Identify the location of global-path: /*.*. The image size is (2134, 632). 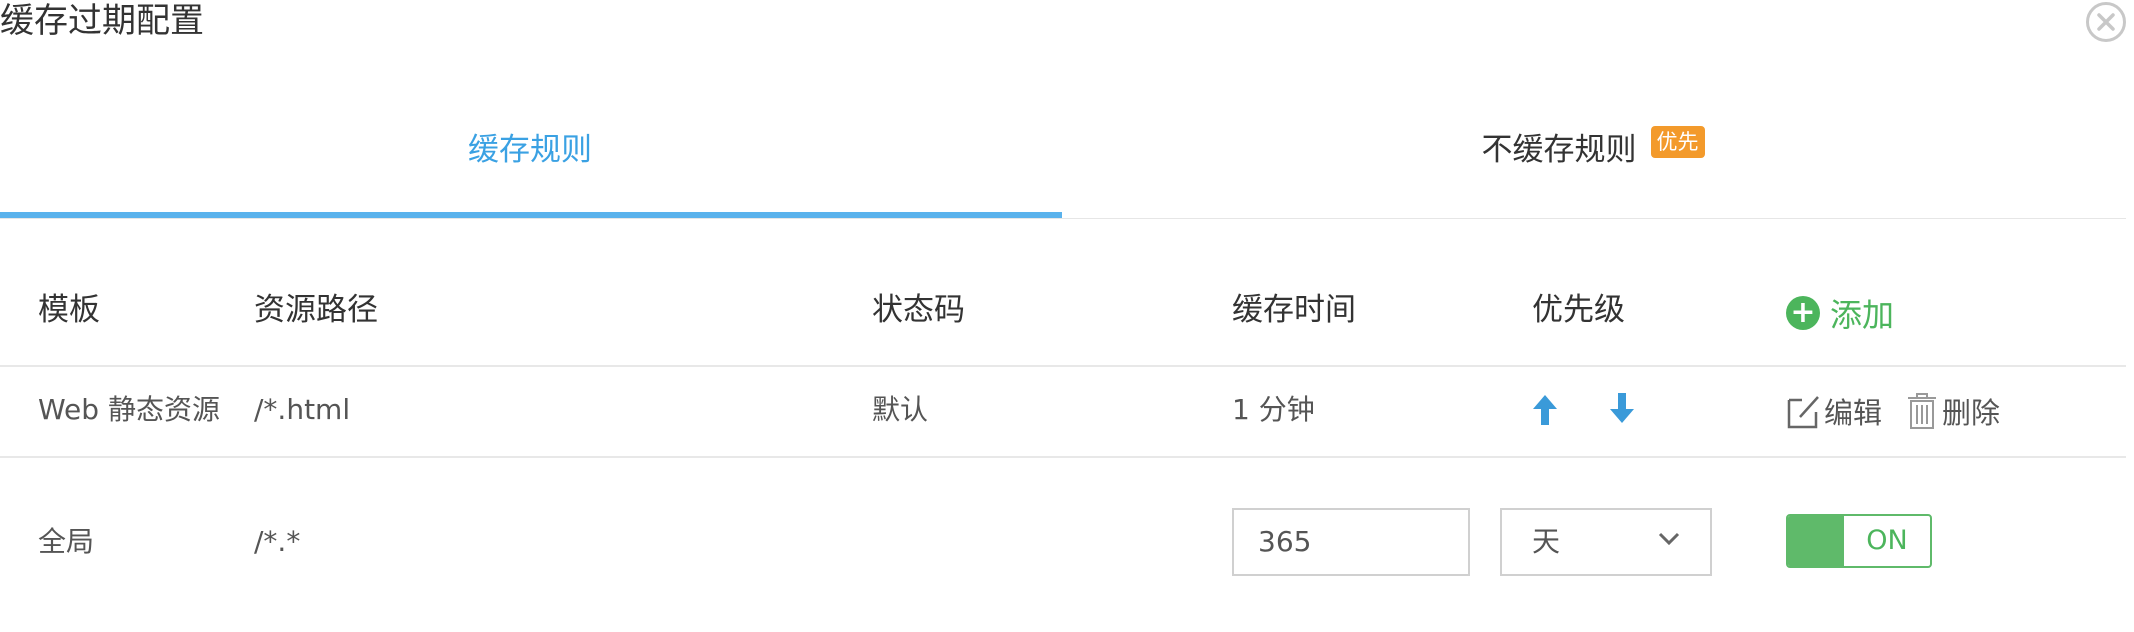
(277, 541).